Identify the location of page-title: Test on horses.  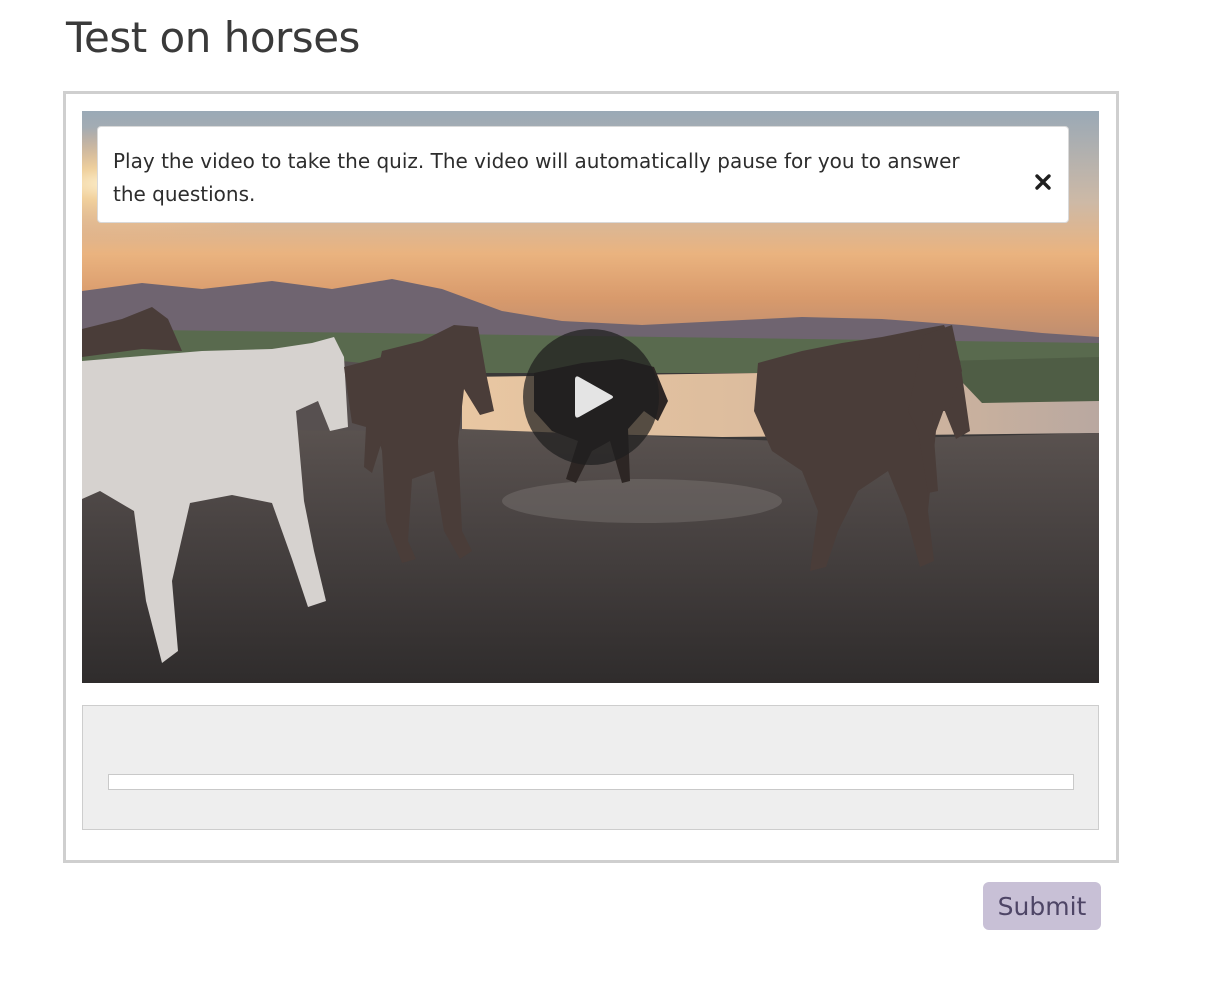
(213, 37).